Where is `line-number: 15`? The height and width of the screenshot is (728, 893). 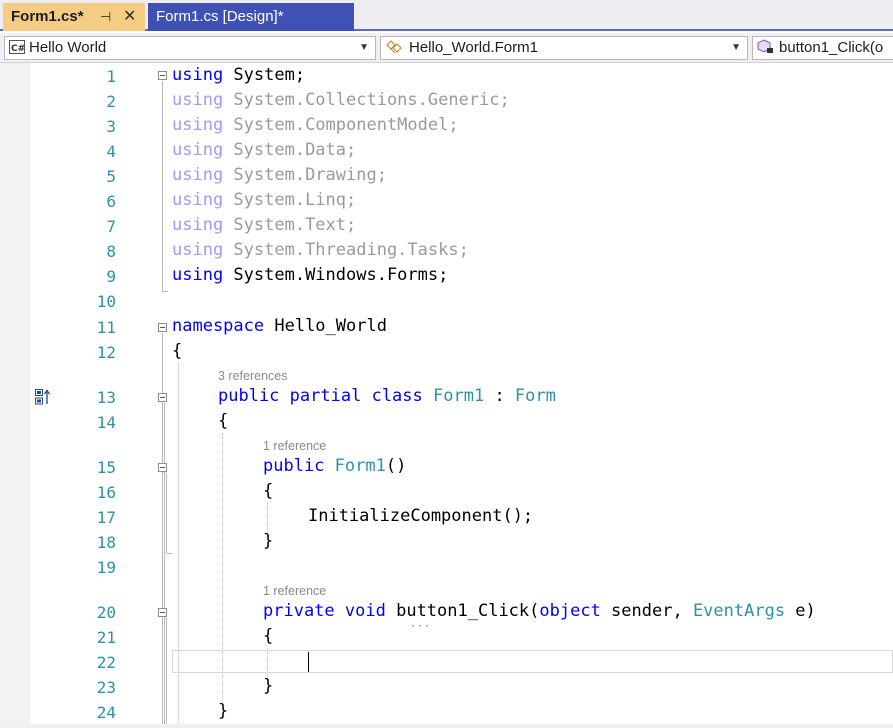
line-number: 15 is located at coordinates (106, 467).